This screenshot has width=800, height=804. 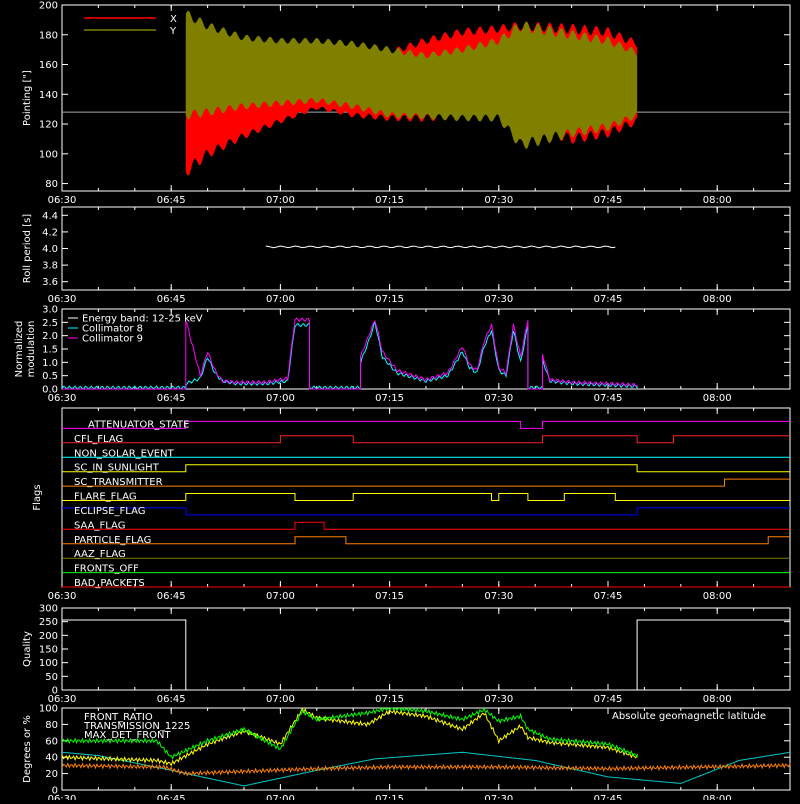 I want to click on pointing-ytick-label: 180, so click(x=48, y=35).